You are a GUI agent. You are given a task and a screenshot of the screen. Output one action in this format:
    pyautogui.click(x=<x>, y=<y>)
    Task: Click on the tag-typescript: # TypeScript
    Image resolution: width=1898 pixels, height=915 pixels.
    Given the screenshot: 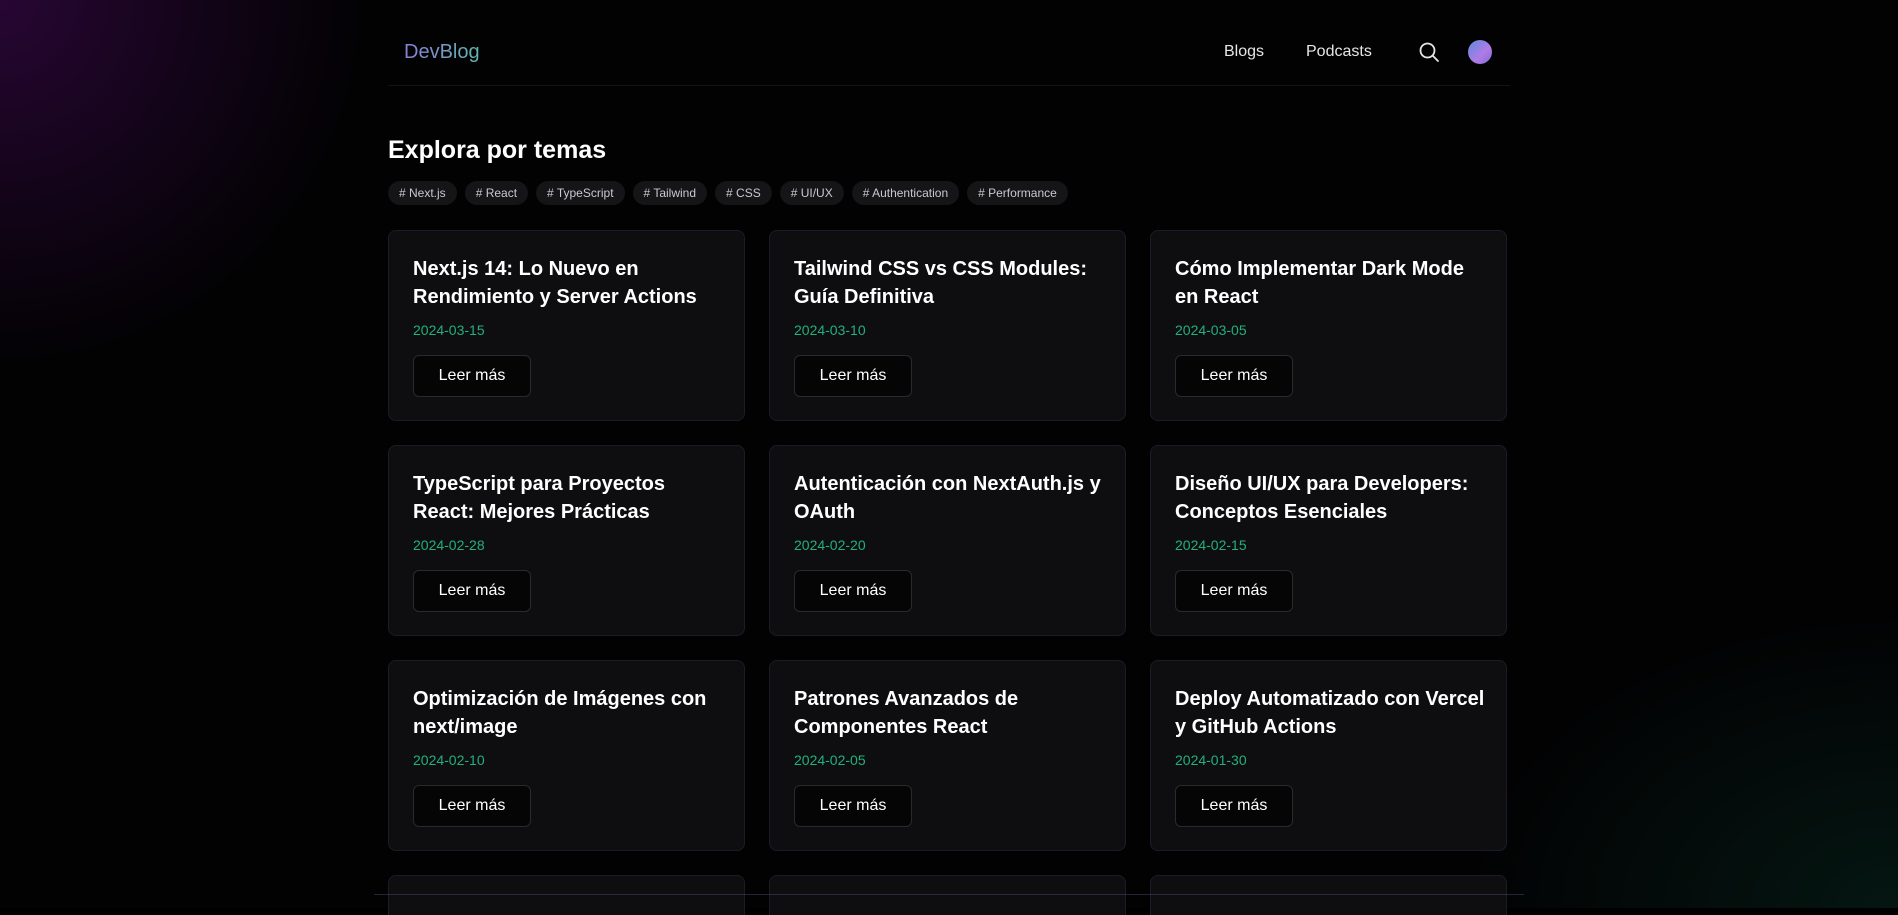 What is the action you would take?
    pyautogui.click(x=580, y=193)
    